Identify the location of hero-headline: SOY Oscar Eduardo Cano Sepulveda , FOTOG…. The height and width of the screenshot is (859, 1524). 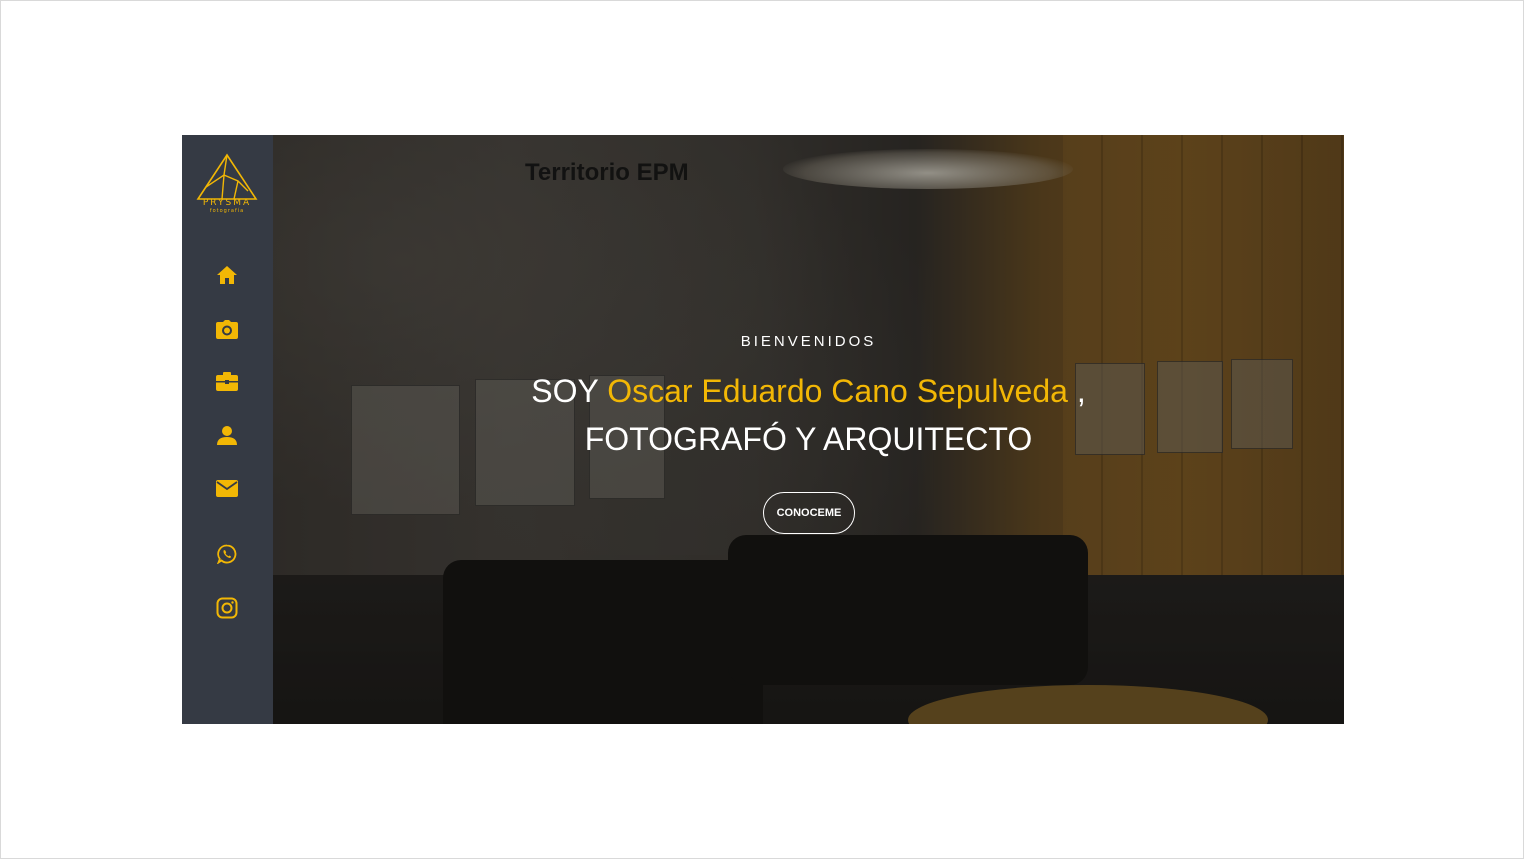
(808, 415).